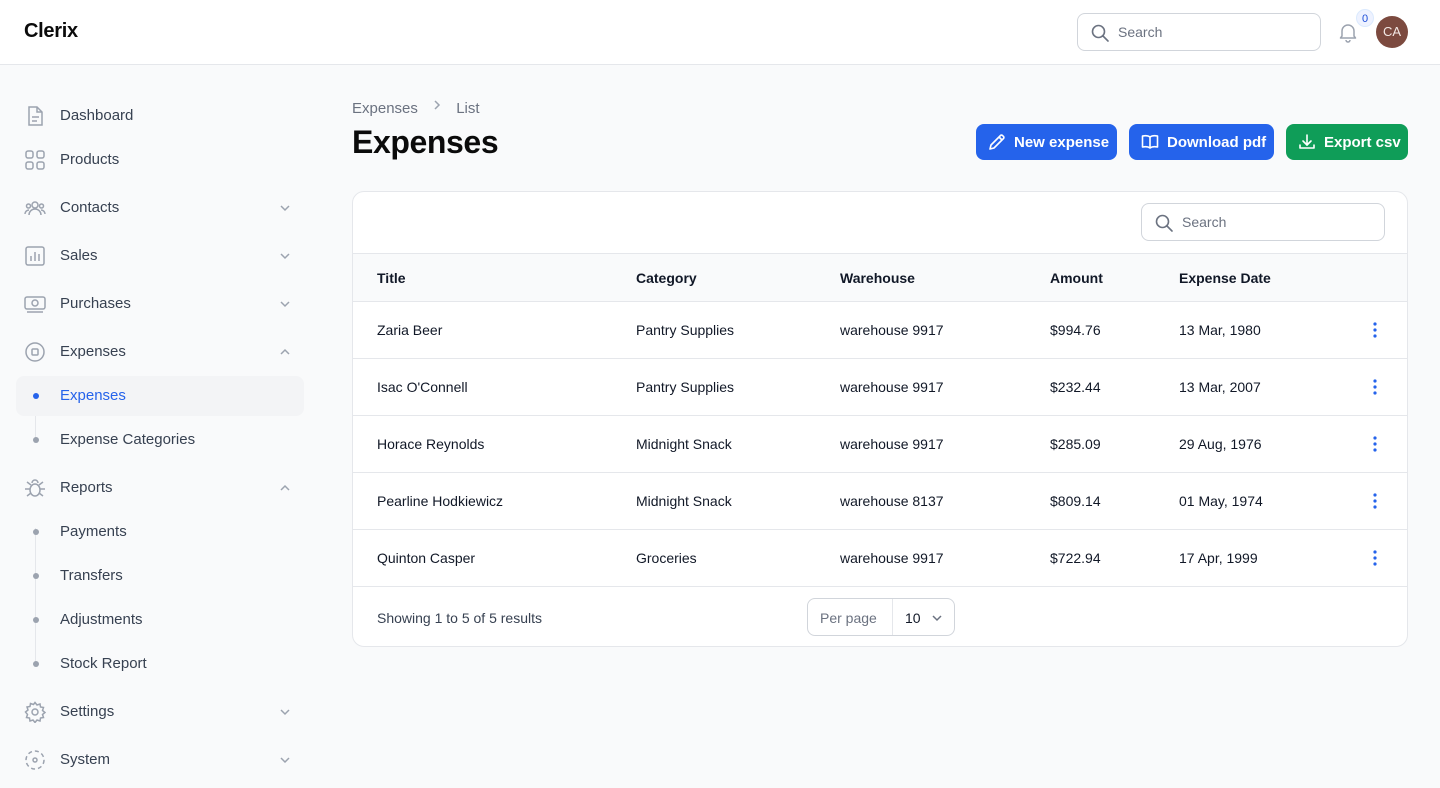  Describe the element at coordinates (720, 32) in the screenshot. I see `top-bar: Clerix 0 CA` at that location.